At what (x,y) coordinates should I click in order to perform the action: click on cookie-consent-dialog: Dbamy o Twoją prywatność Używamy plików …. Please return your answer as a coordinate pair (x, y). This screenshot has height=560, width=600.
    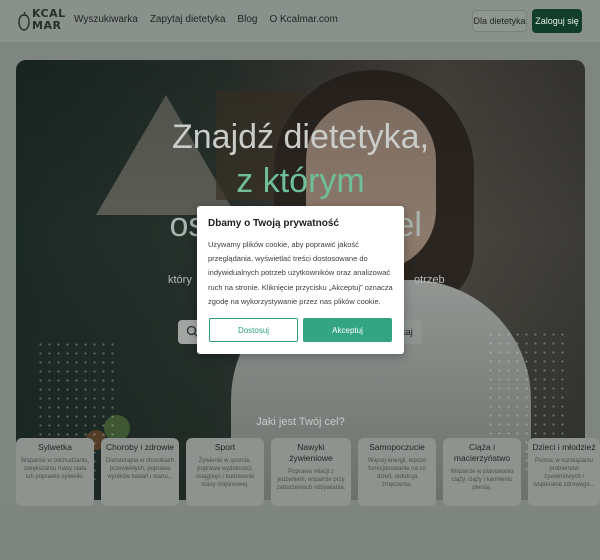
    Looking at the image, I should click on (300, 280).